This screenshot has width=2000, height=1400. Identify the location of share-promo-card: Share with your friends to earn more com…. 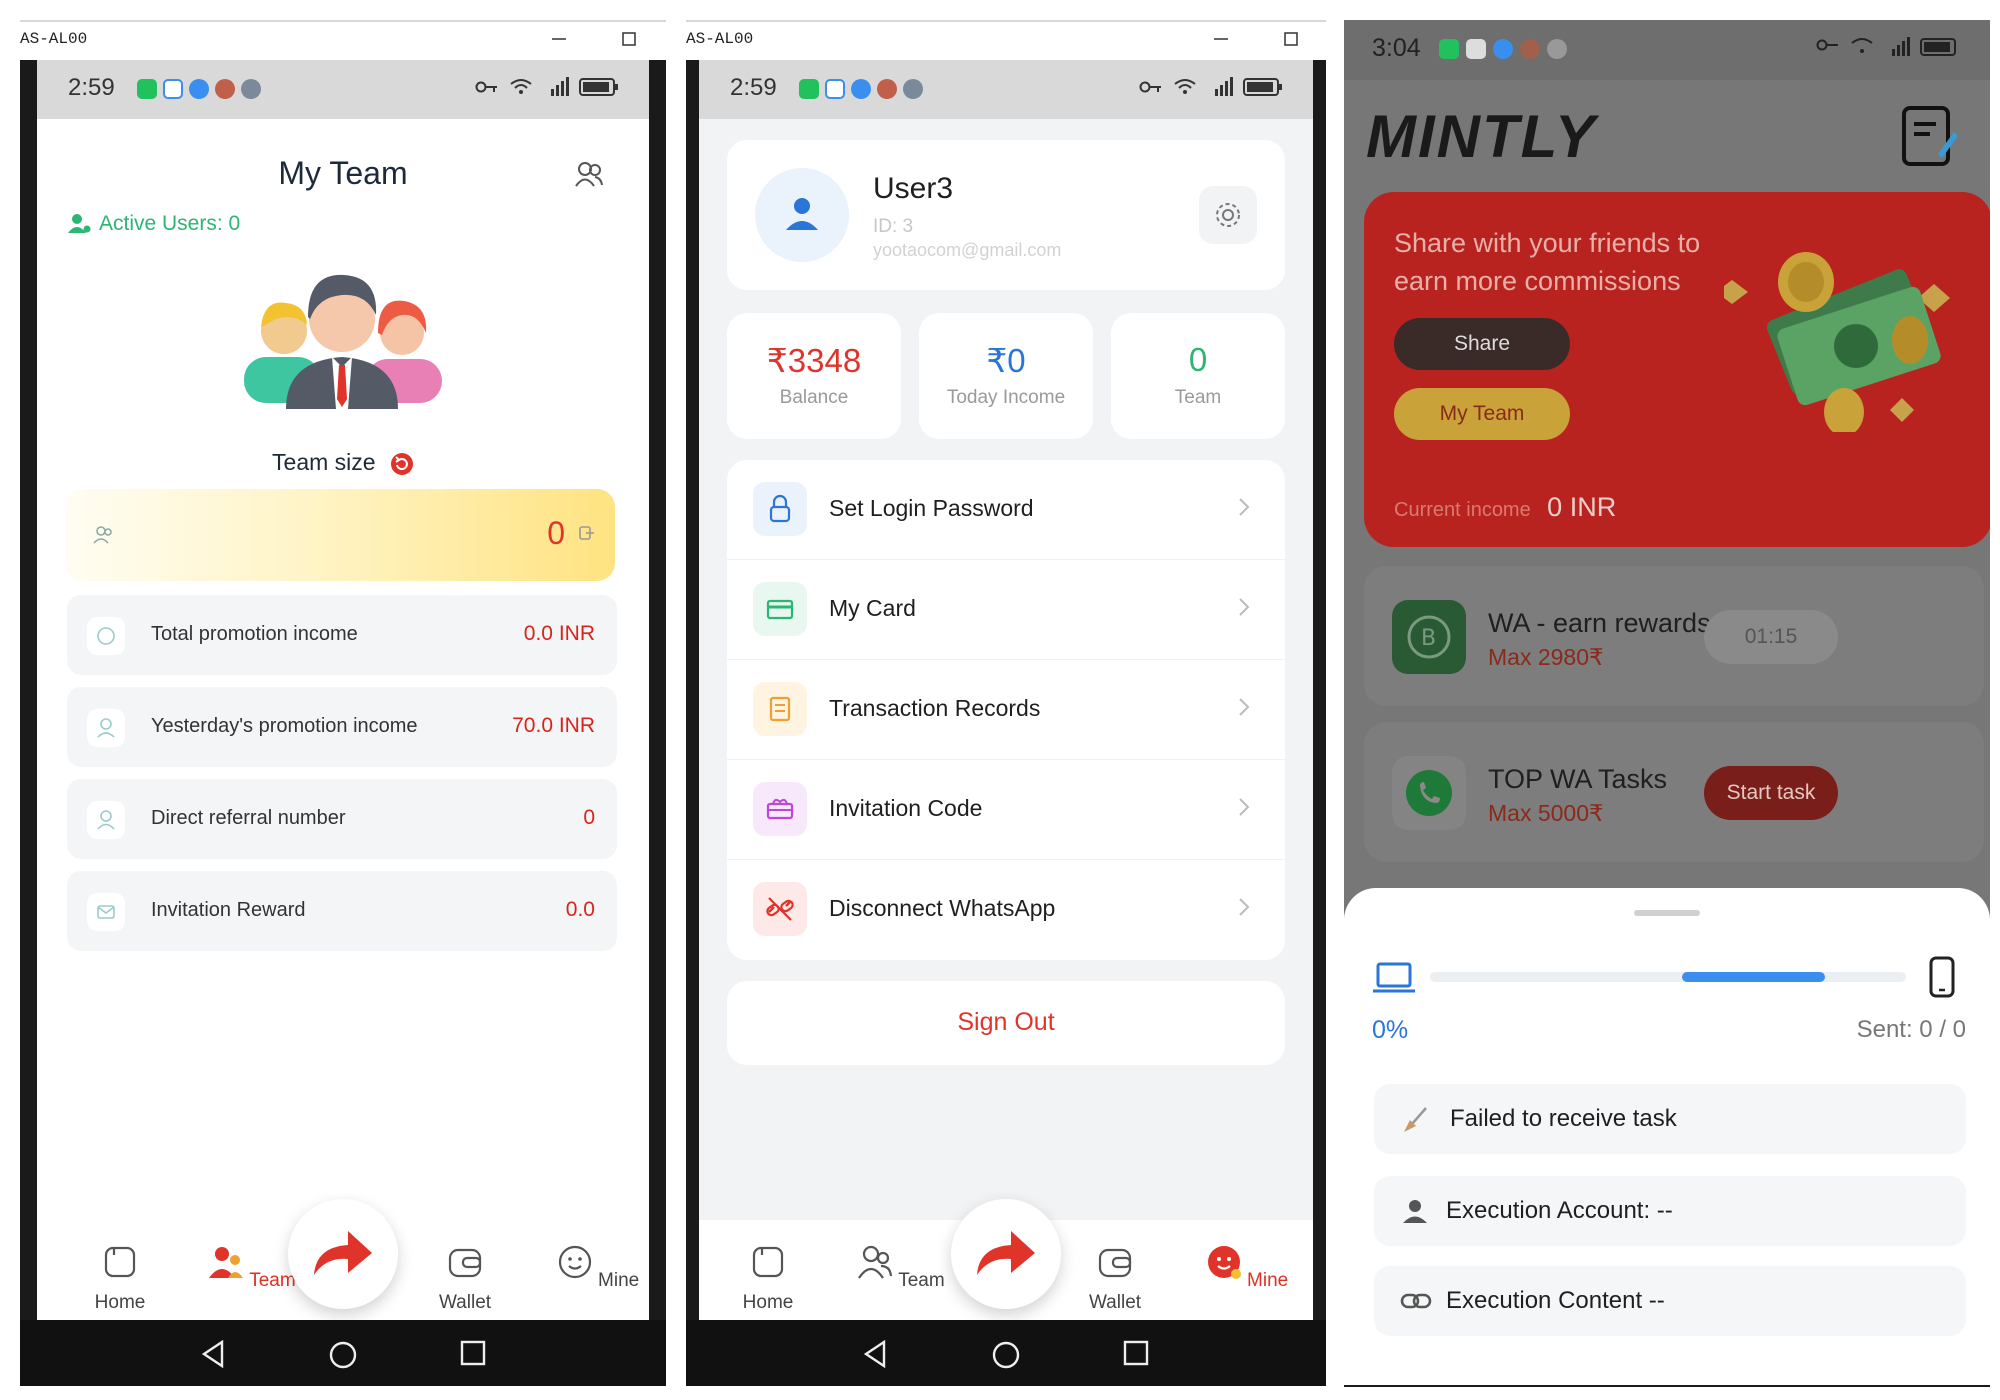
(1677, 369).